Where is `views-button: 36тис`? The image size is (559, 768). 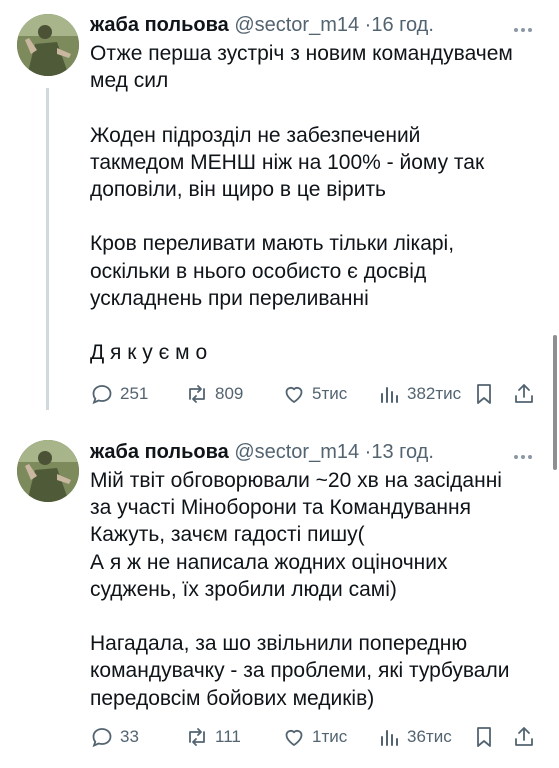
views-button: 36тис is located at coordinates (414, 737).